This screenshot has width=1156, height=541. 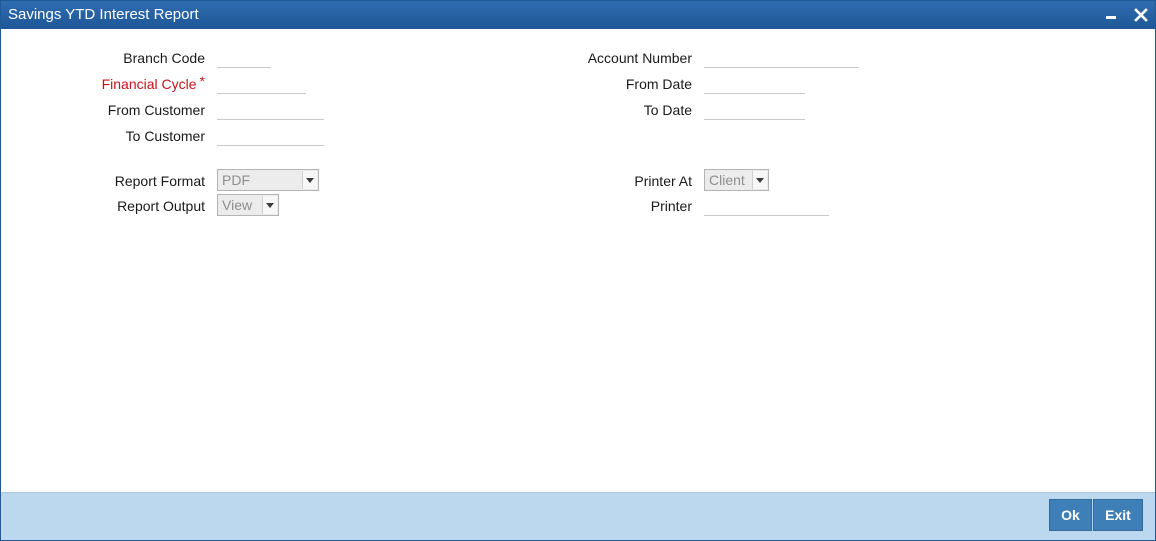 What do you see at coordinates (270, 136) in the screenshot?
I see `to-customer-input` at bounding box center [270, 136].